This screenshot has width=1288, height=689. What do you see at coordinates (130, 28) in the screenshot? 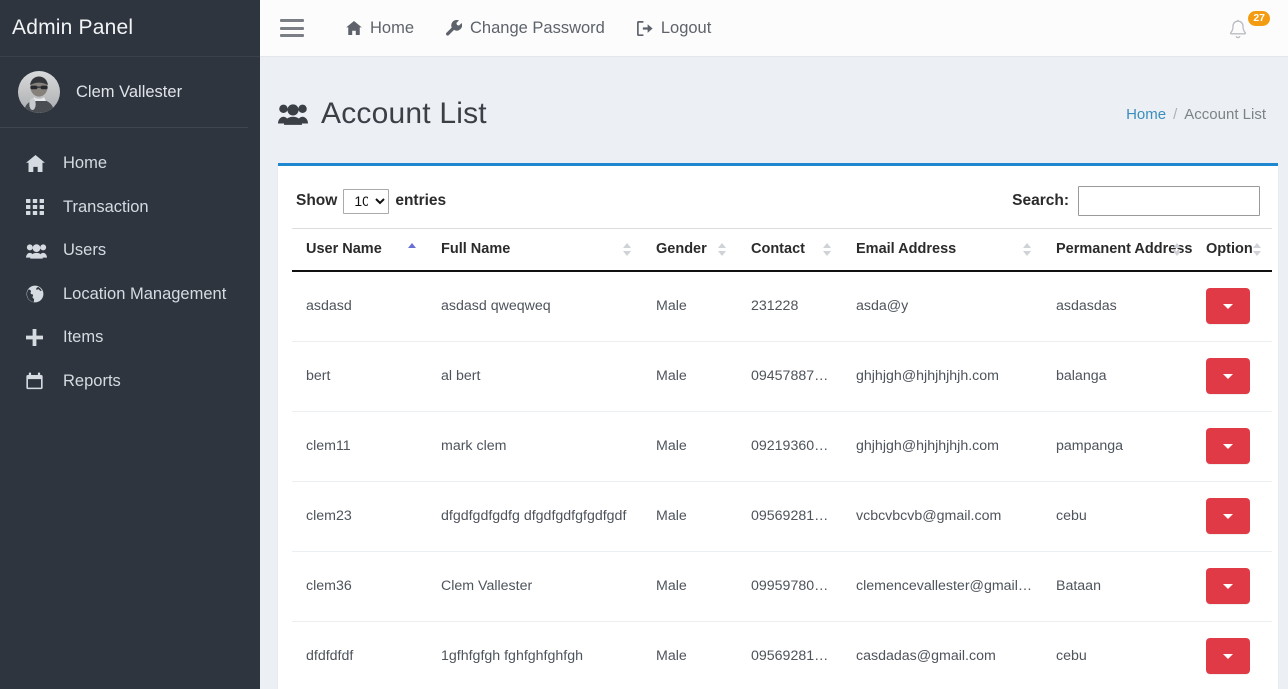
I see `brand-title: Admin Panel` at bounding box center [130, 28].